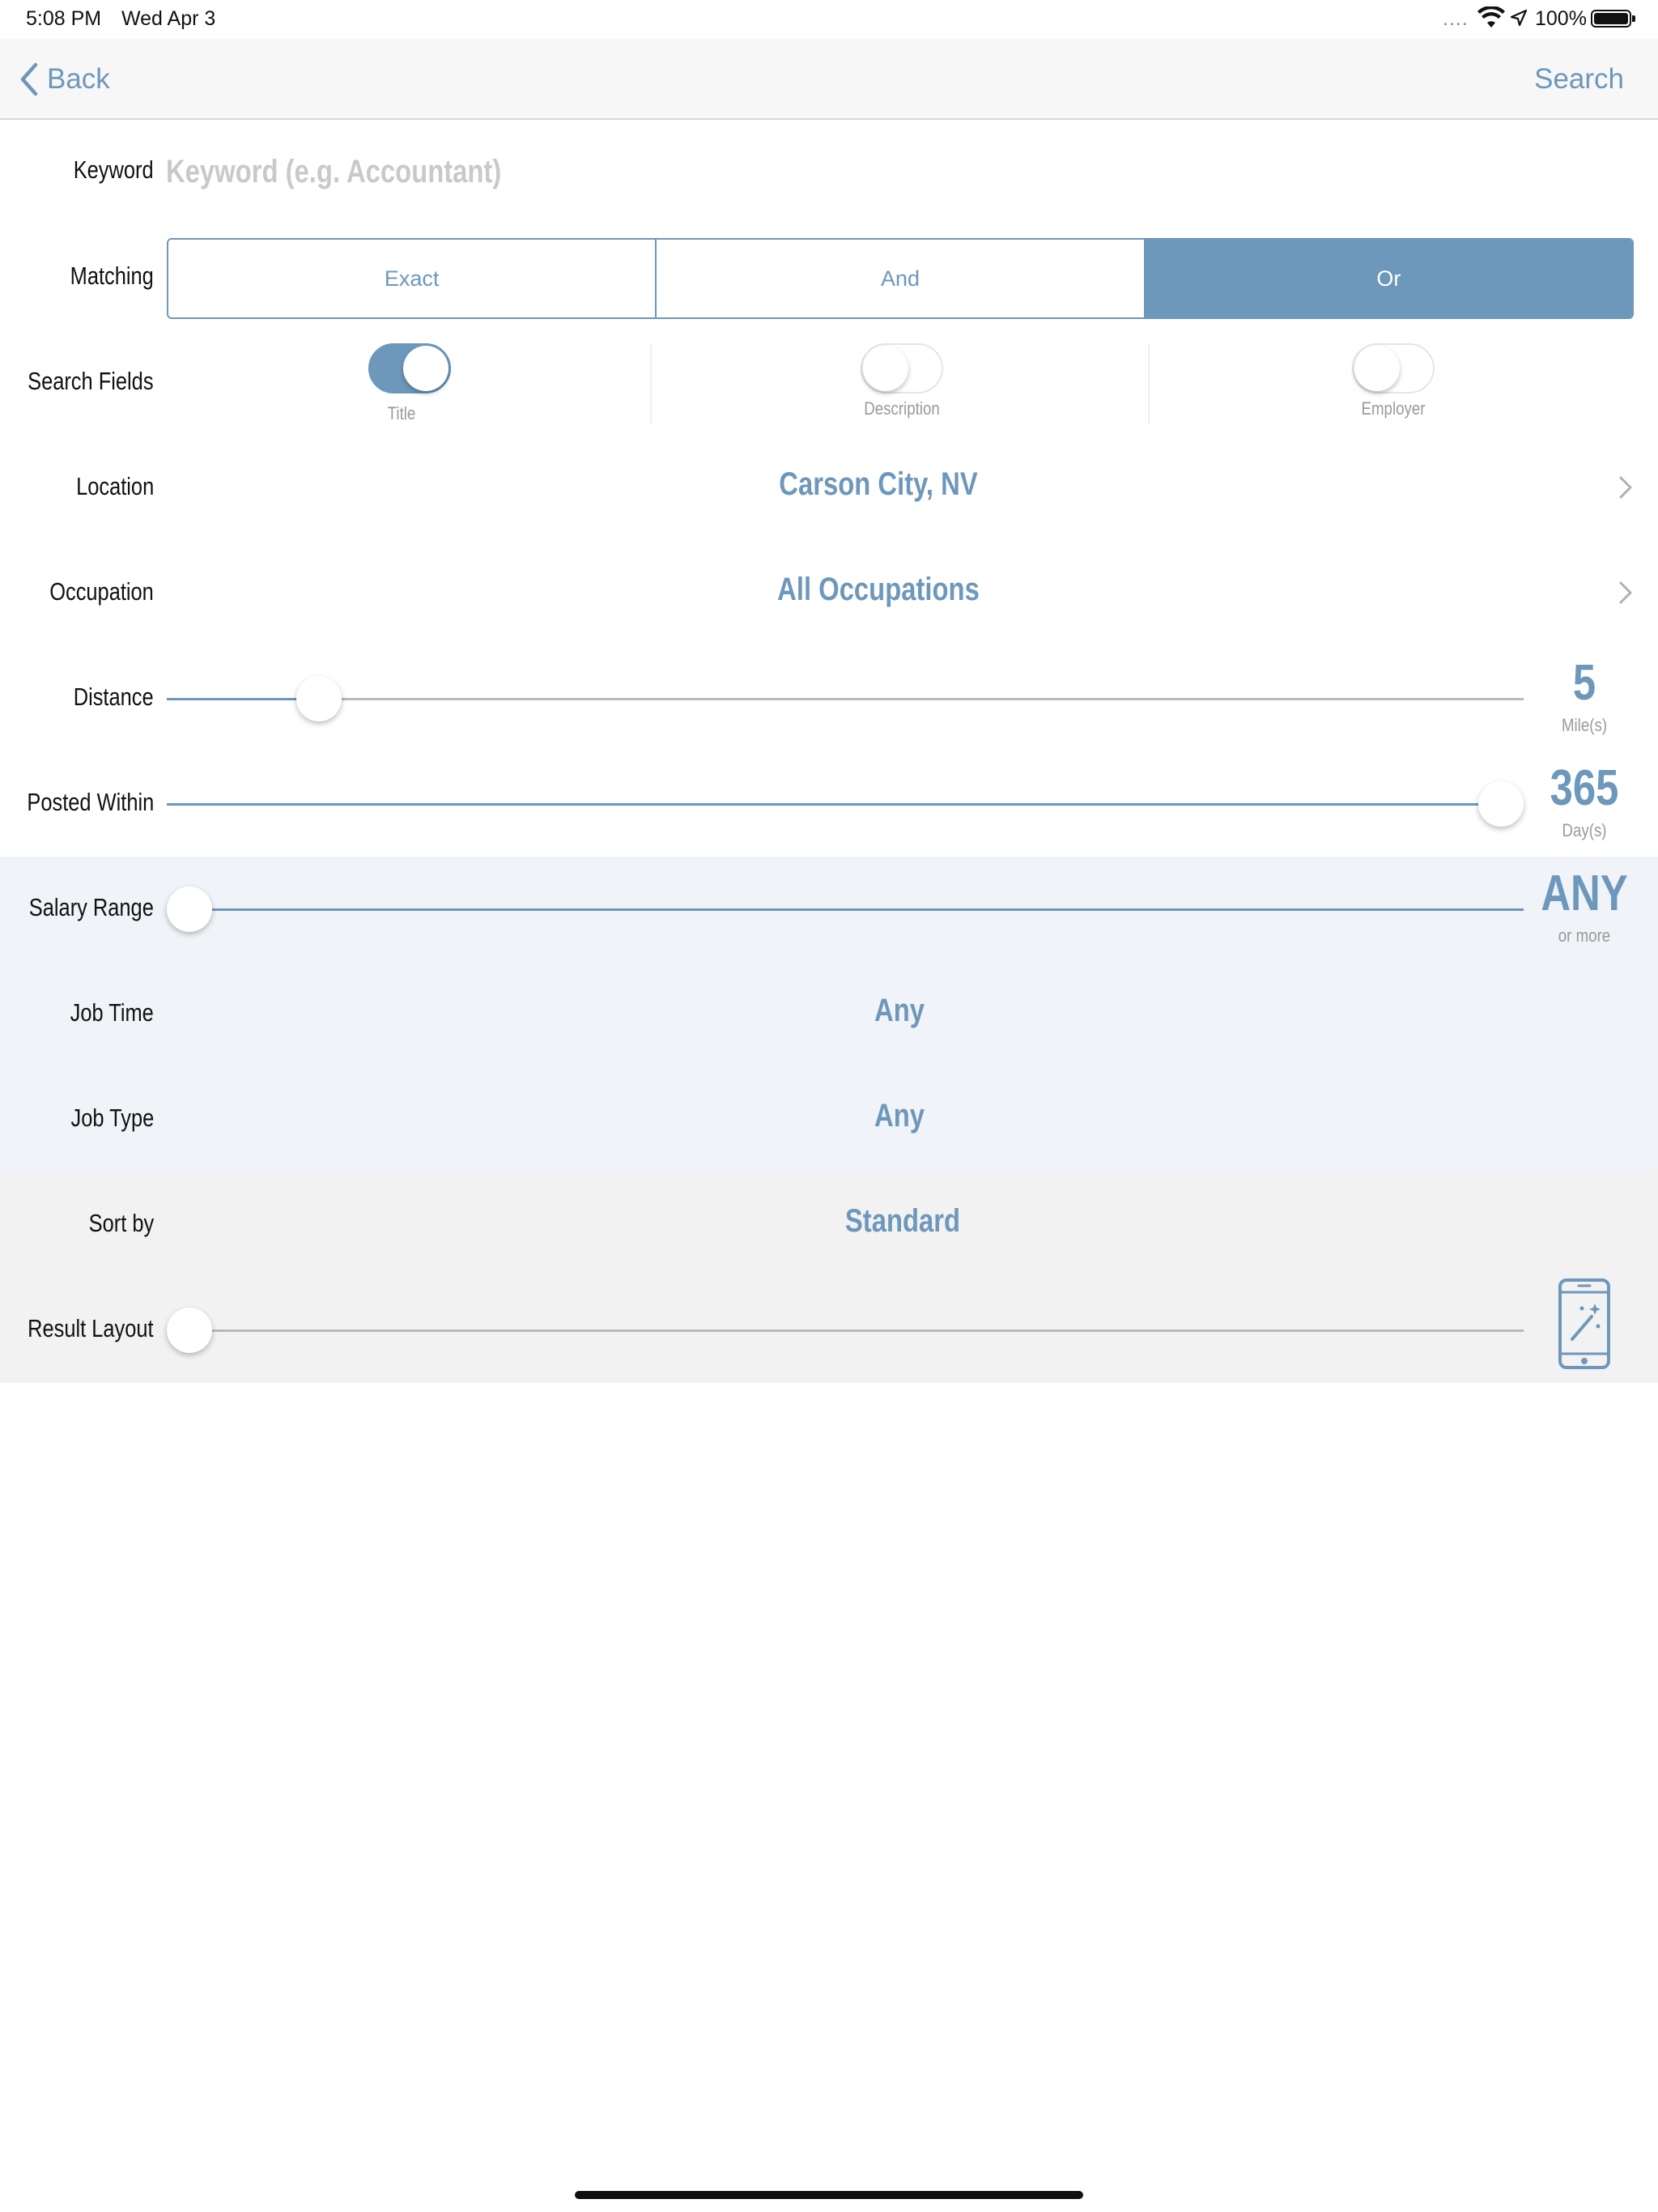 The height and width of the screenshot is (2212, 1658). Describe the element at coordinates (91, 381) in the screenshot. I see `search-fields-label: Search Fields` at that location.